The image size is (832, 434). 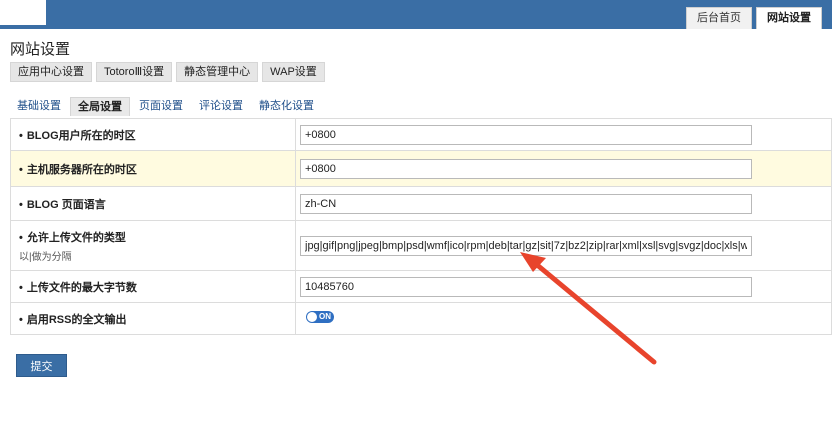 I want to click on row-label-text: 启用RSS的全文输出, so click(x=76, y=319).